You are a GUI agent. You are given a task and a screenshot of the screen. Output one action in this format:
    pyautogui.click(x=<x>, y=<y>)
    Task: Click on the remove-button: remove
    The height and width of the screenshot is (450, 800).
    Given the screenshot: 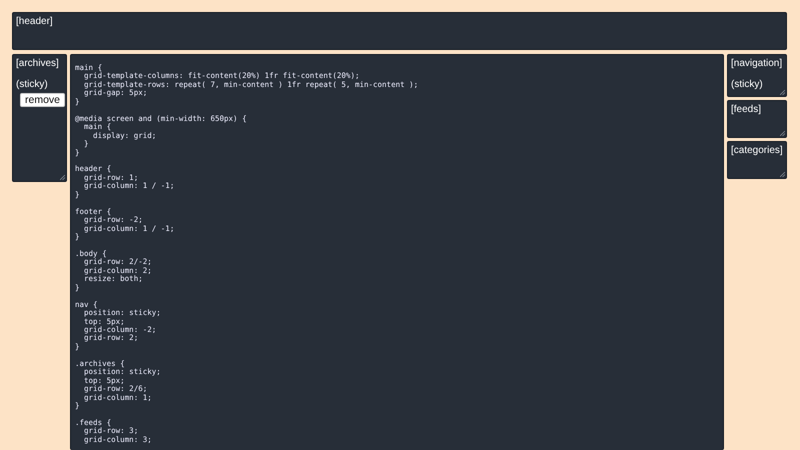 What is the action you would take?
    pyautogui.click(x=43, y=100)
    